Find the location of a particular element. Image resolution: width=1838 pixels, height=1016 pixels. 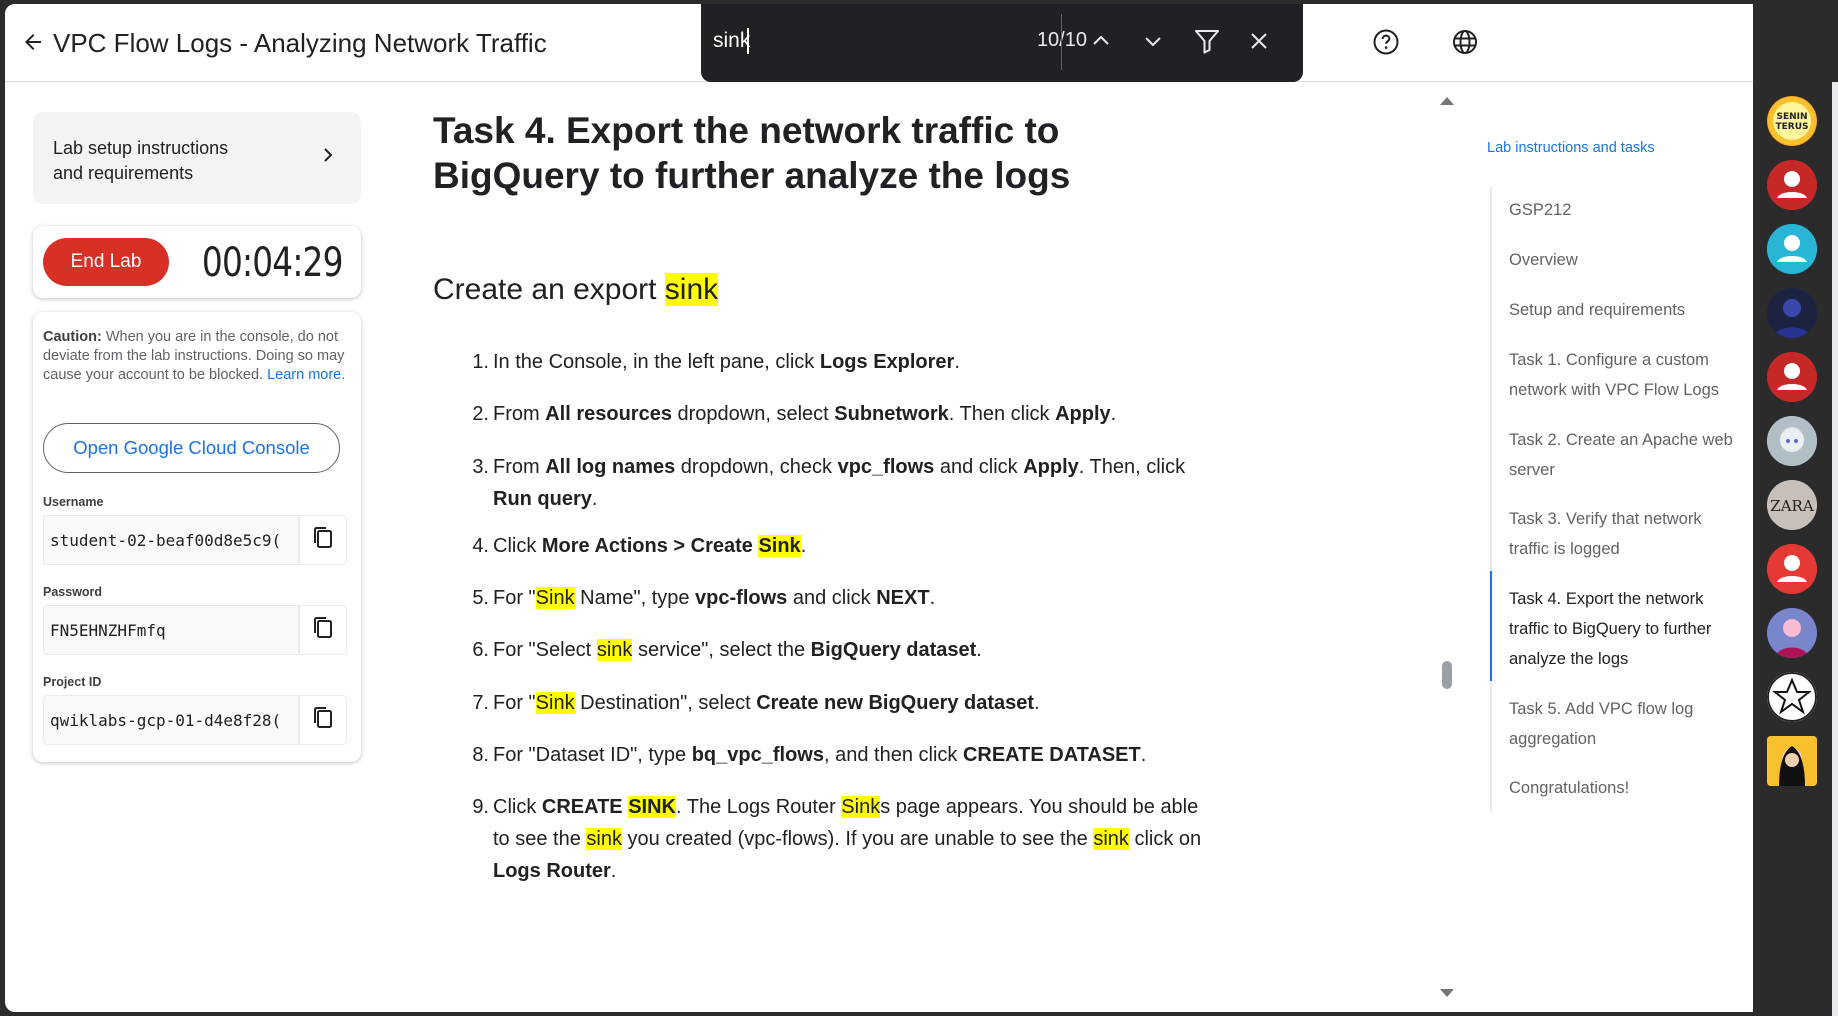

copy-project-id-button is located at coordinates (323, 720).